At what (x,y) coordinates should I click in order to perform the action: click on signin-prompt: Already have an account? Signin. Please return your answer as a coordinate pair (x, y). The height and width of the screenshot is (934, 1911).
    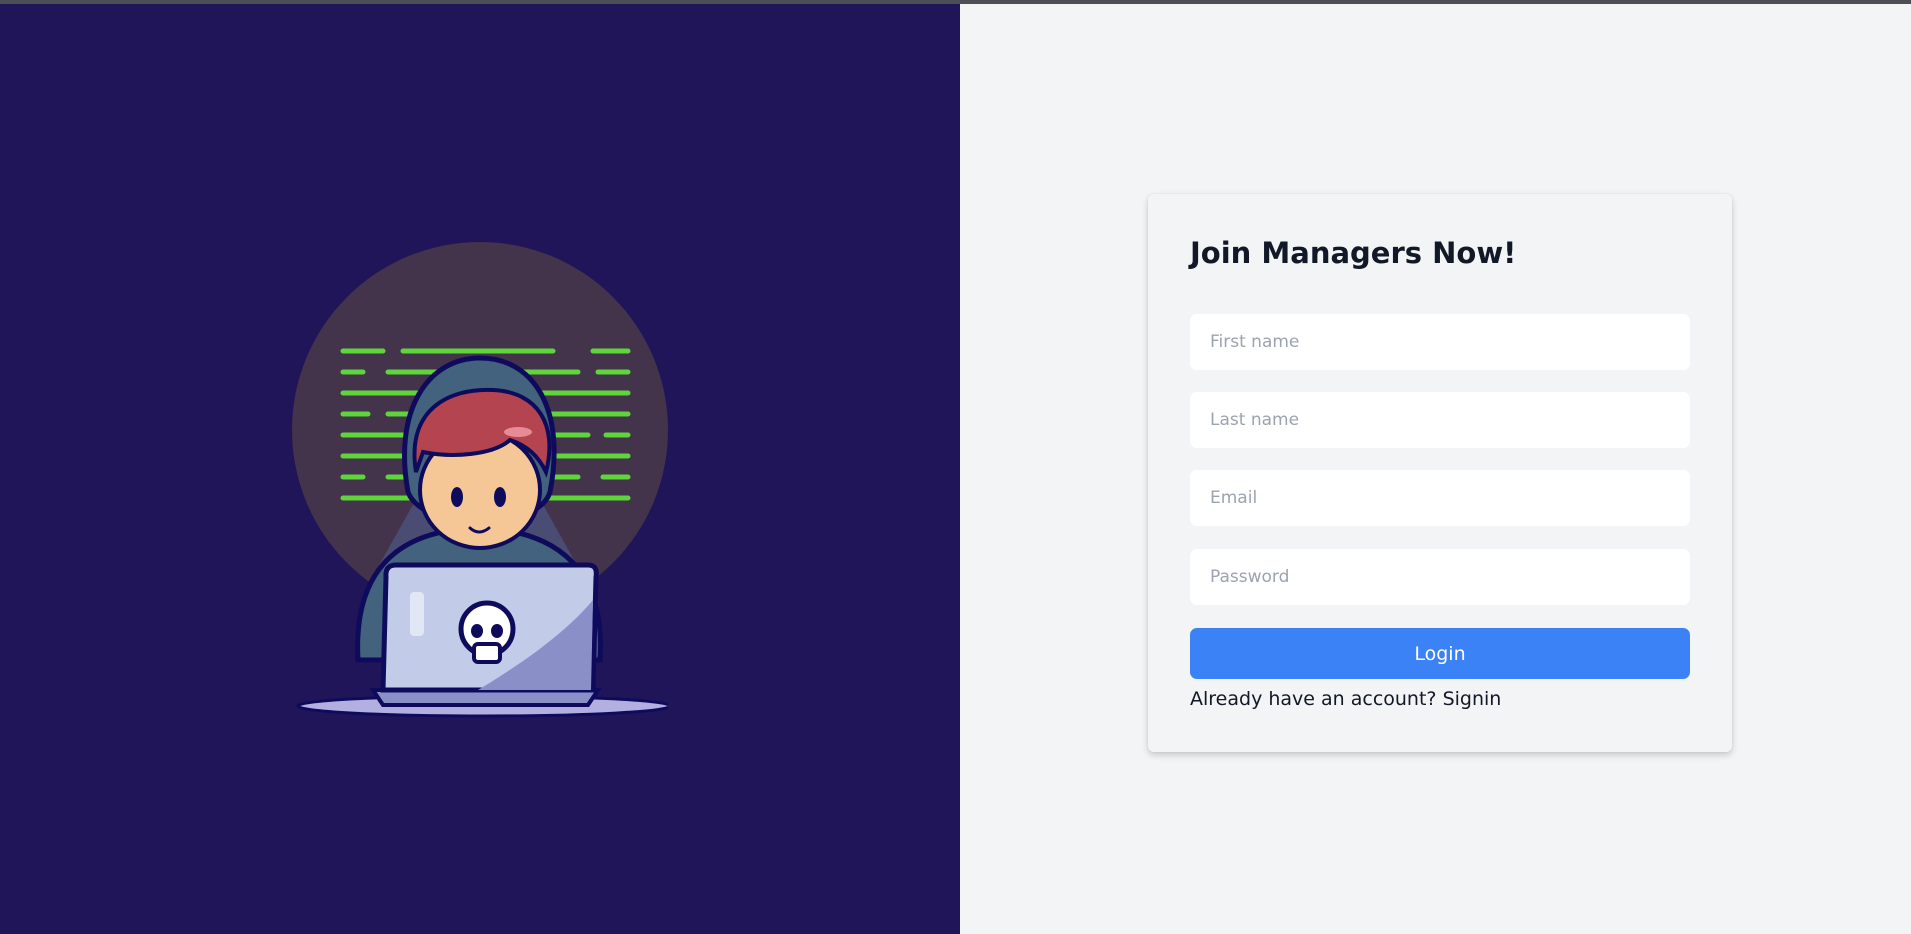
    Looking at the image, I should click on (1345, 699).